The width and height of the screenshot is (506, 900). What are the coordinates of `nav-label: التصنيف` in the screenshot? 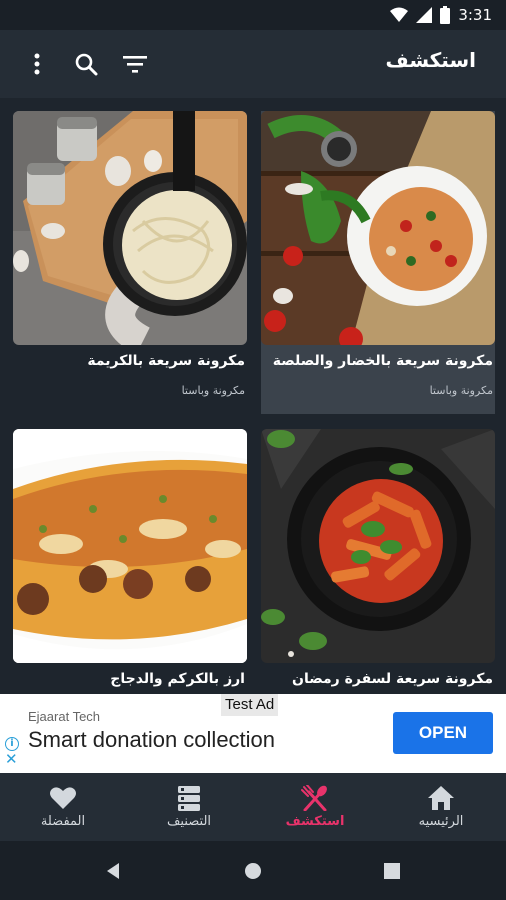 It's located at (189, 821).